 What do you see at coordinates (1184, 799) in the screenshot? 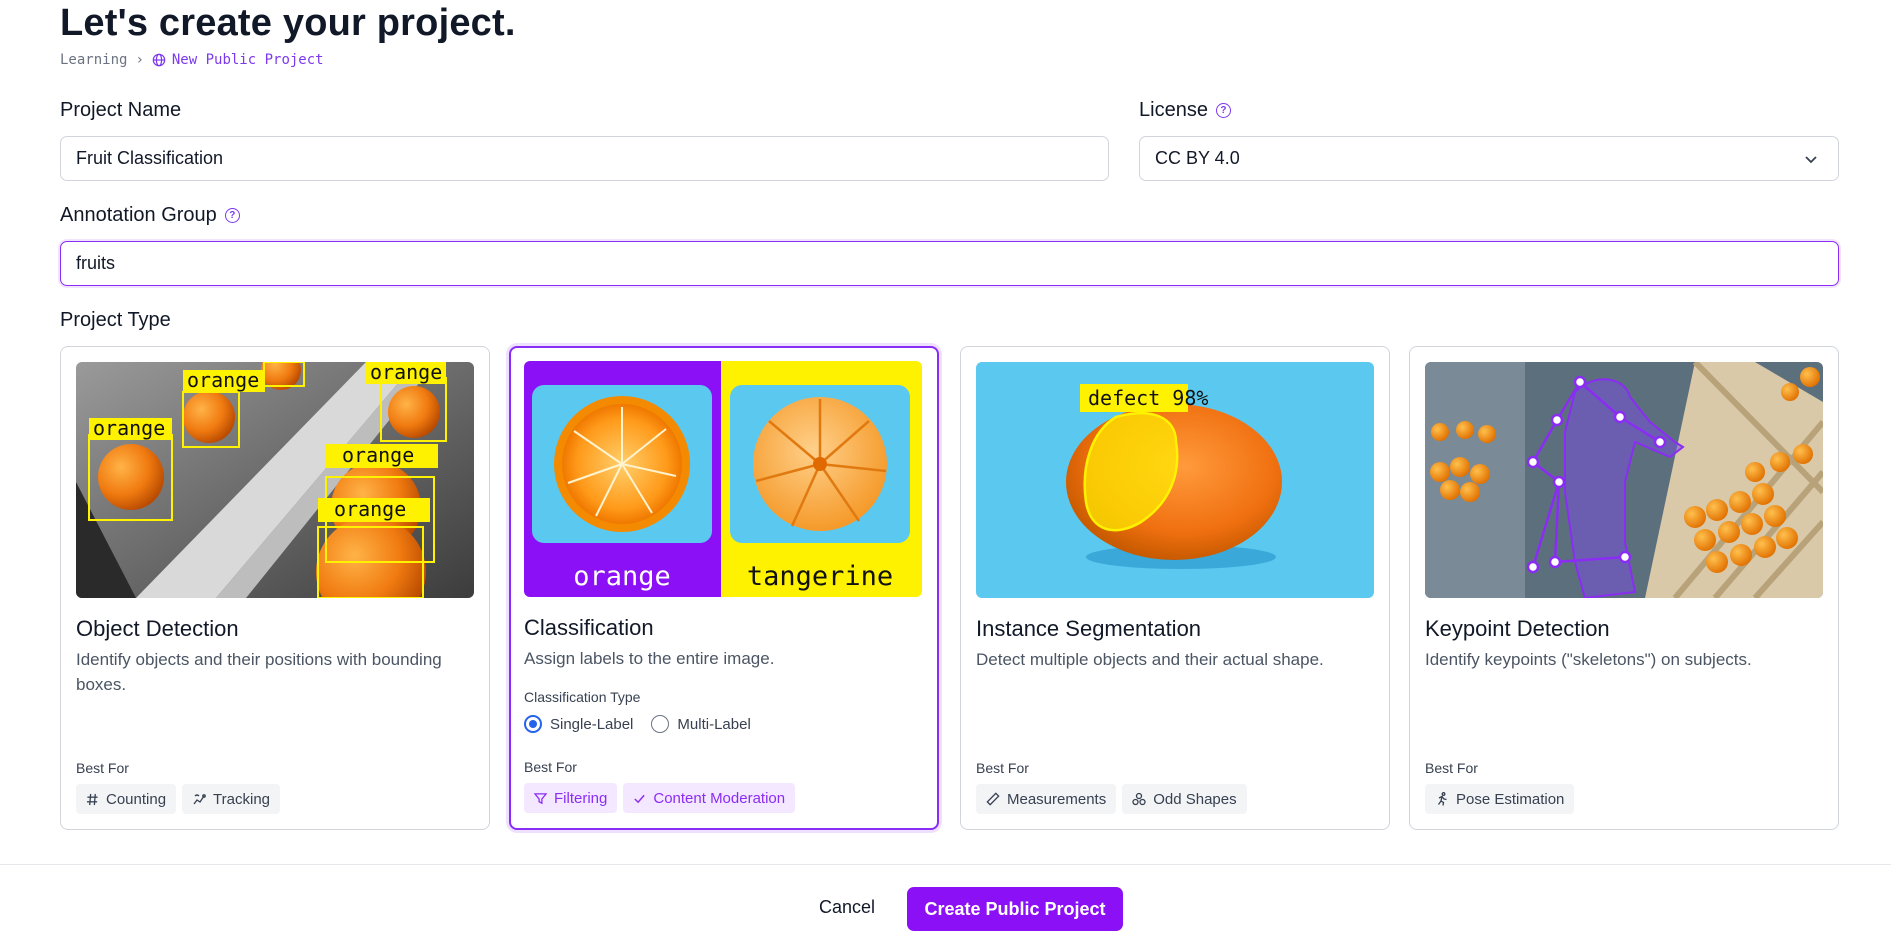
I see `tag-odd-shapes: Odd Shapes` at bounding box center [1184, 799].